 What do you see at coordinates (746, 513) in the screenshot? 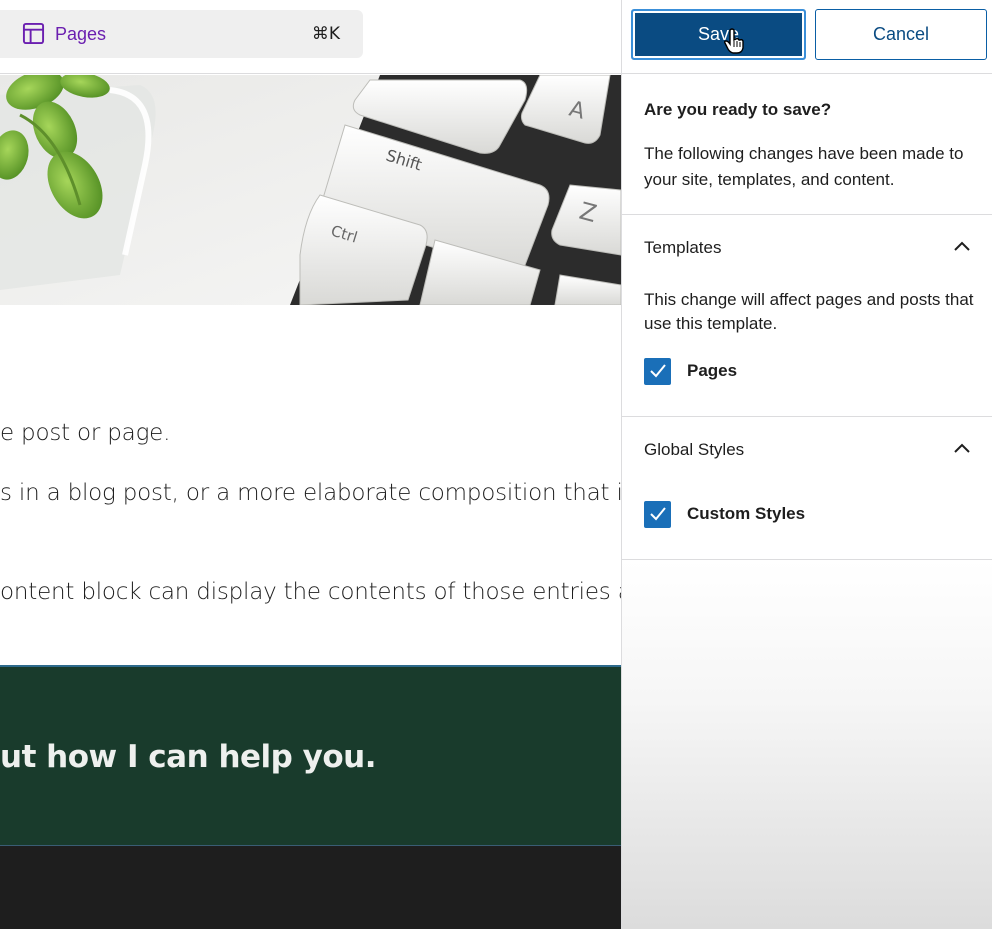
I see `custom-styles-checkbox-label: Custom Styles` at bounding box center [746, 513].